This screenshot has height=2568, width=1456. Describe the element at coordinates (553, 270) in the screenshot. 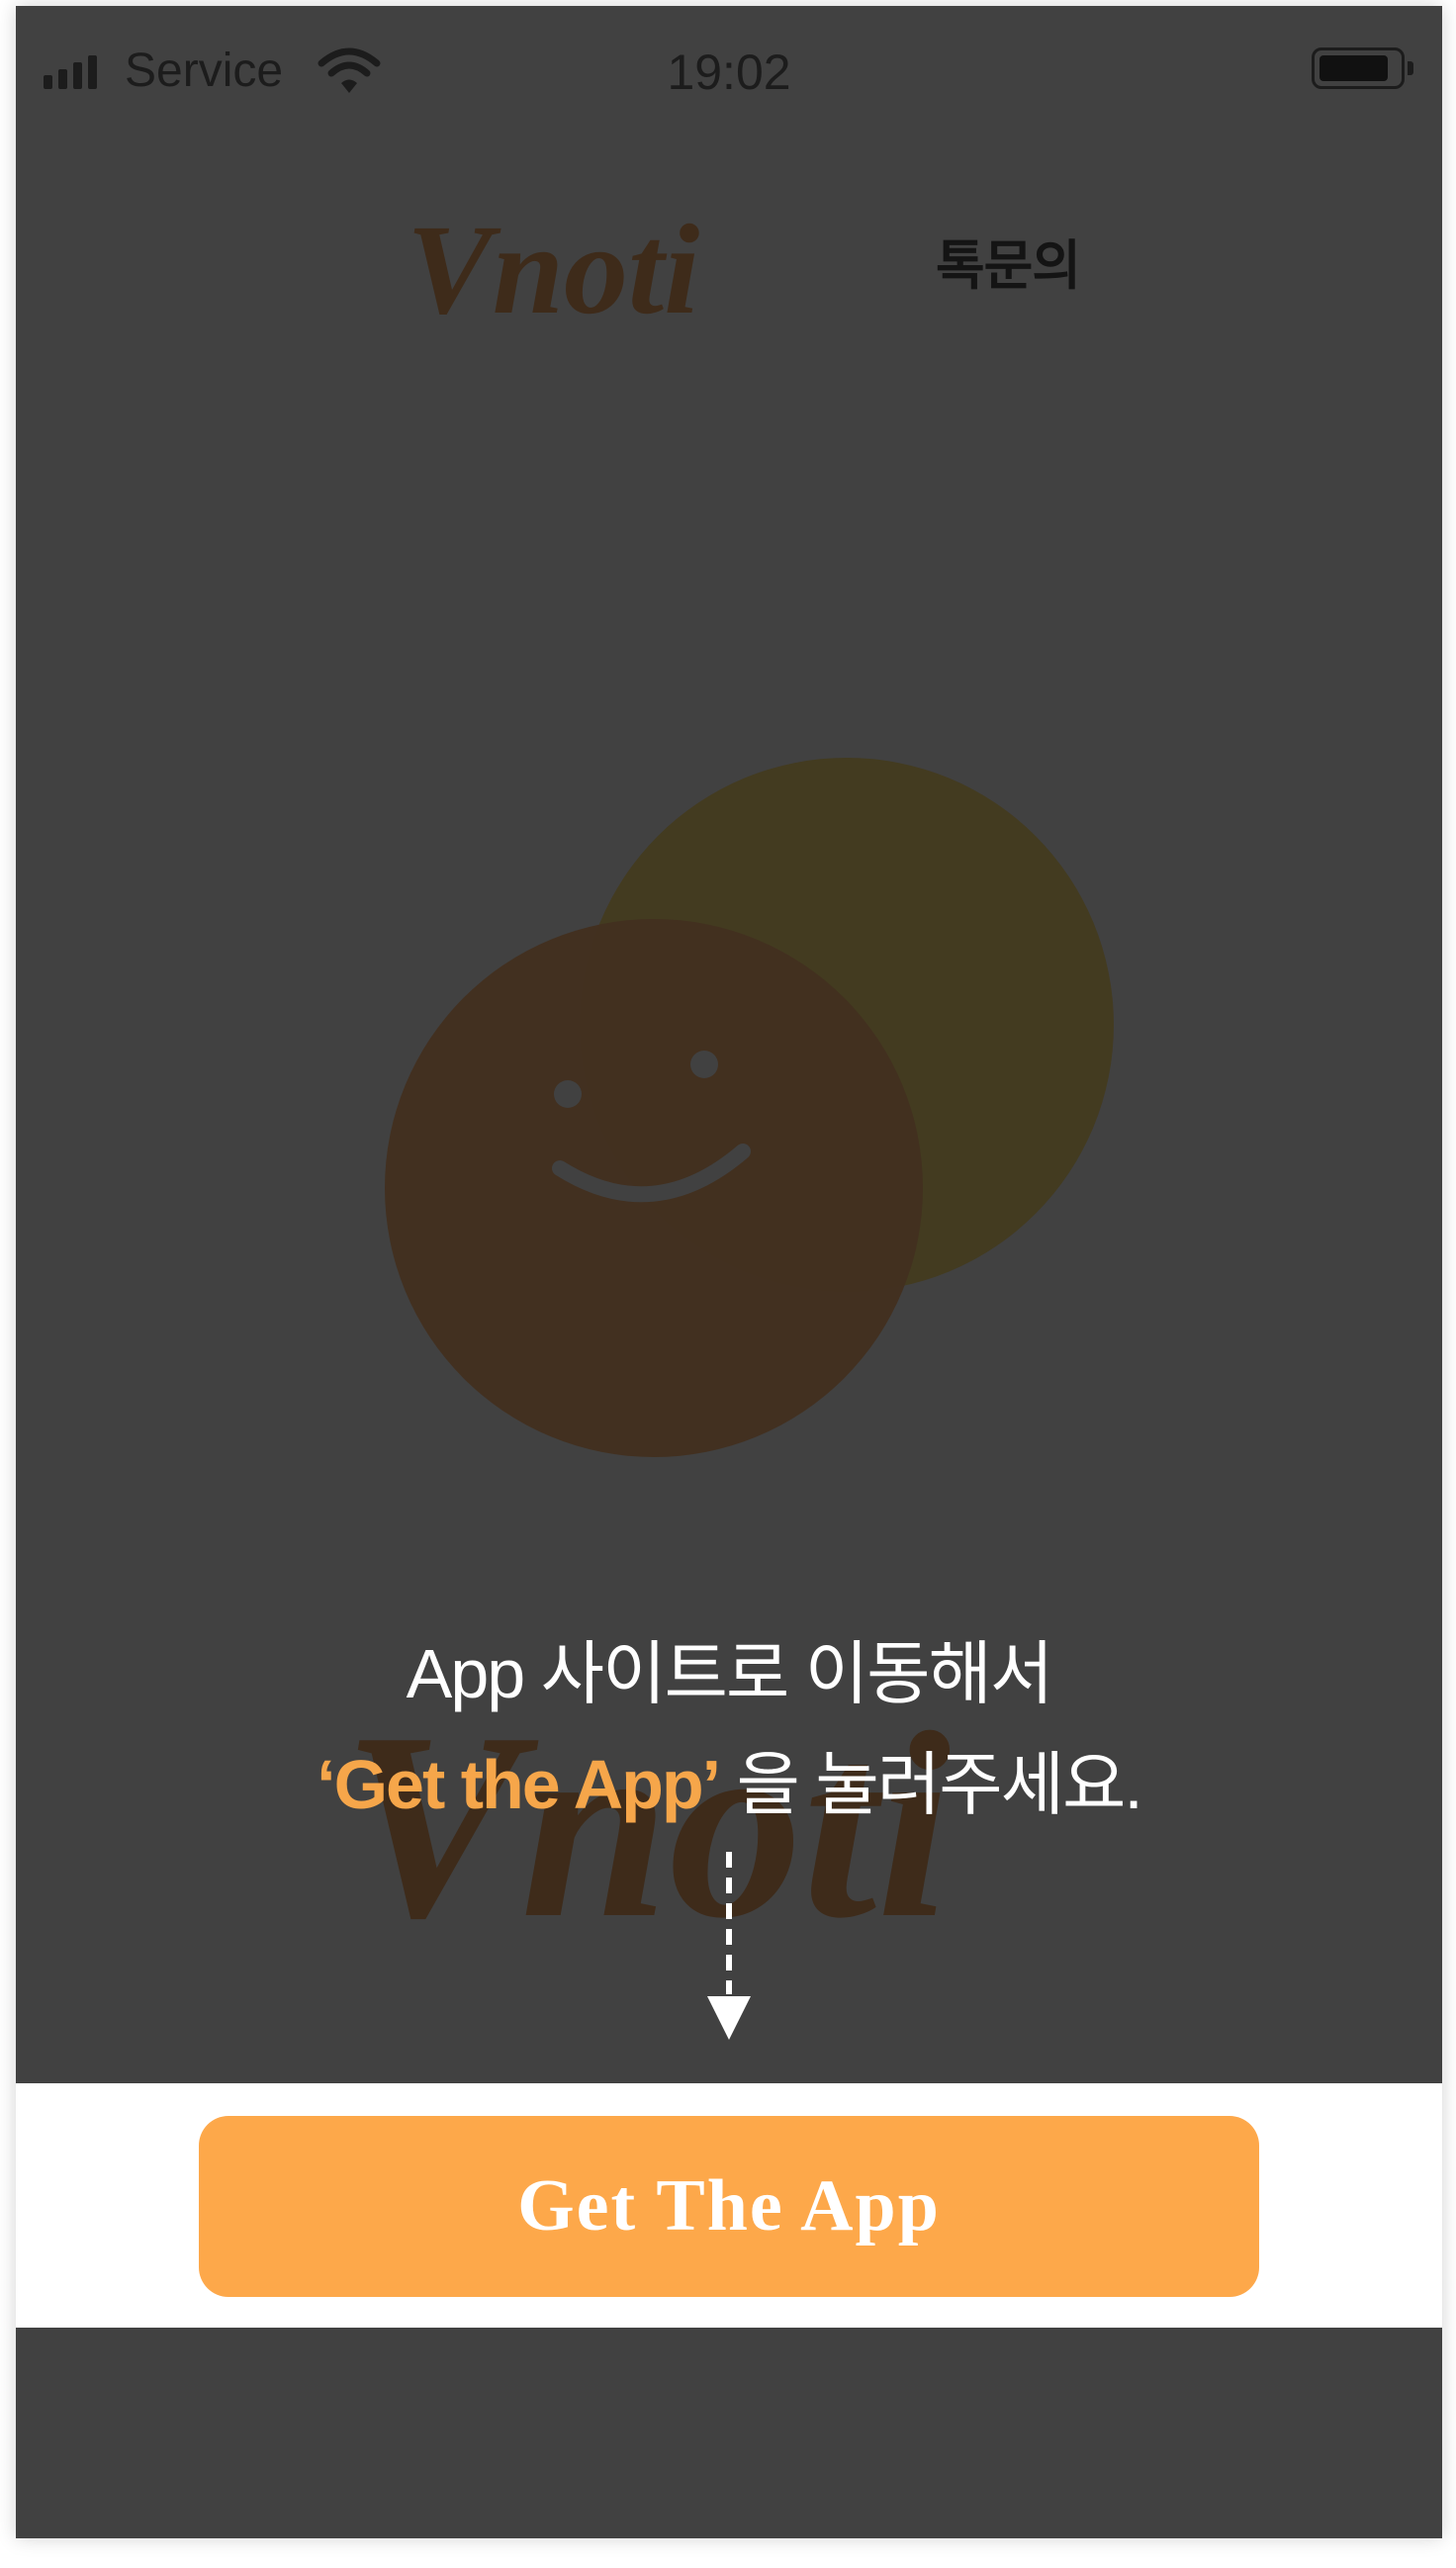

I see `logo-text: Vnoti` at that location.